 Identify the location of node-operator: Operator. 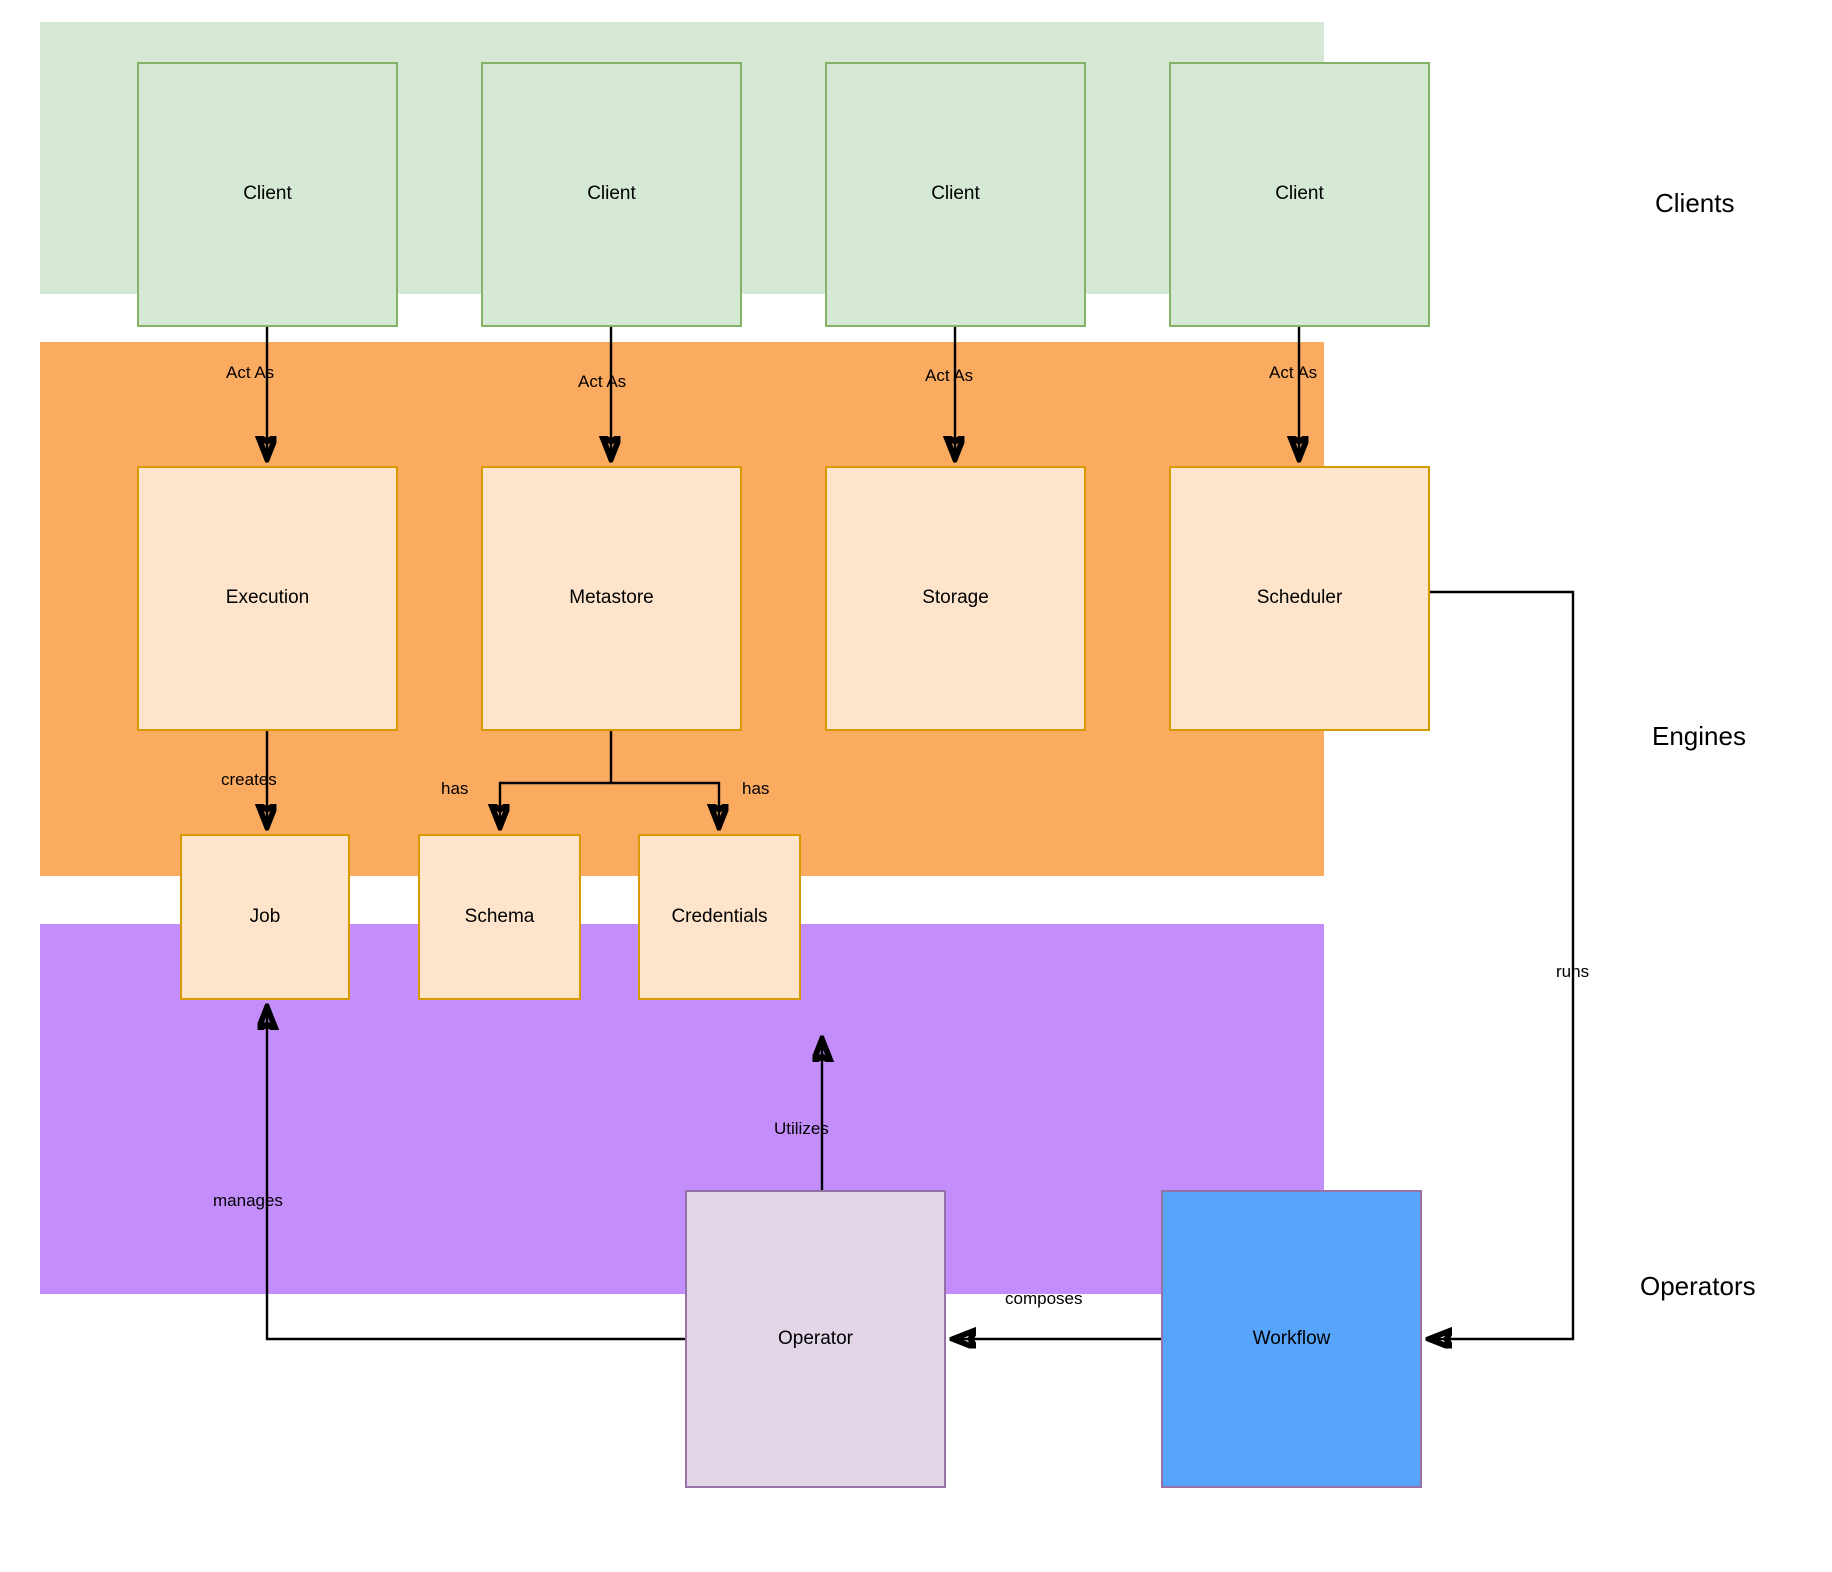
(815, 1339).